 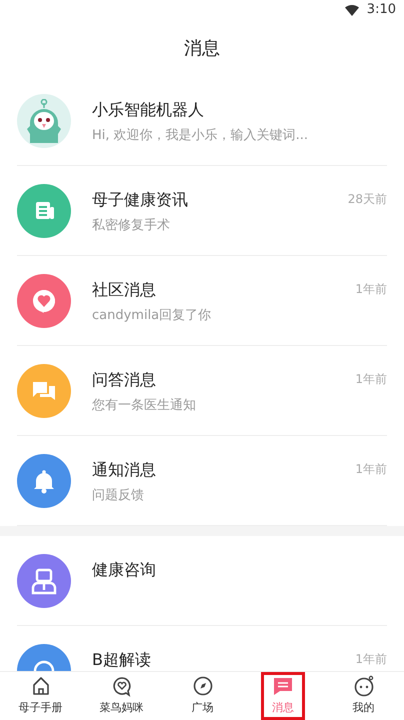 What do you see at coordinates (203, 686) in the screenshot?
I see `compass-icon` at bounding box center [203, 686].